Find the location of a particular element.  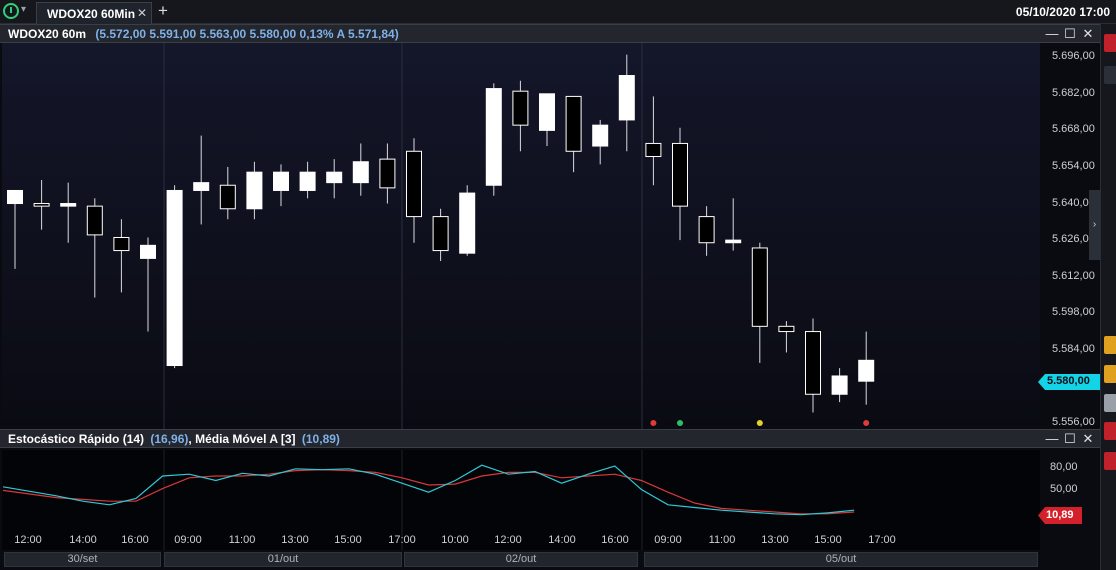

stoch-close-icon: ✕ is located at coordinates (1088, 439).